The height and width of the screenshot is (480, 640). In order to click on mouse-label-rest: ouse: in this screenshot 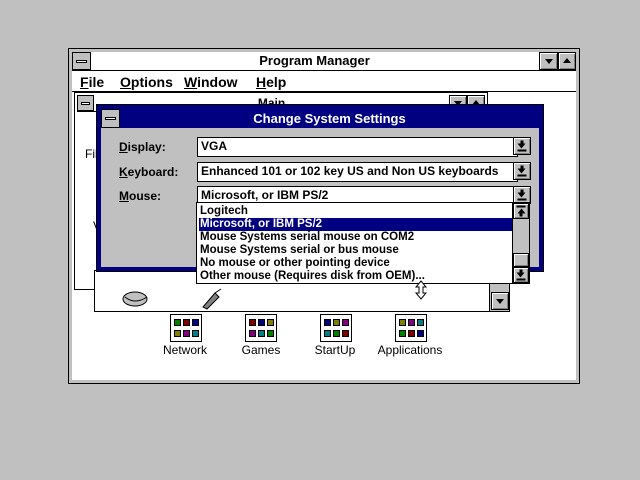, I will do `click(145, 196)`.